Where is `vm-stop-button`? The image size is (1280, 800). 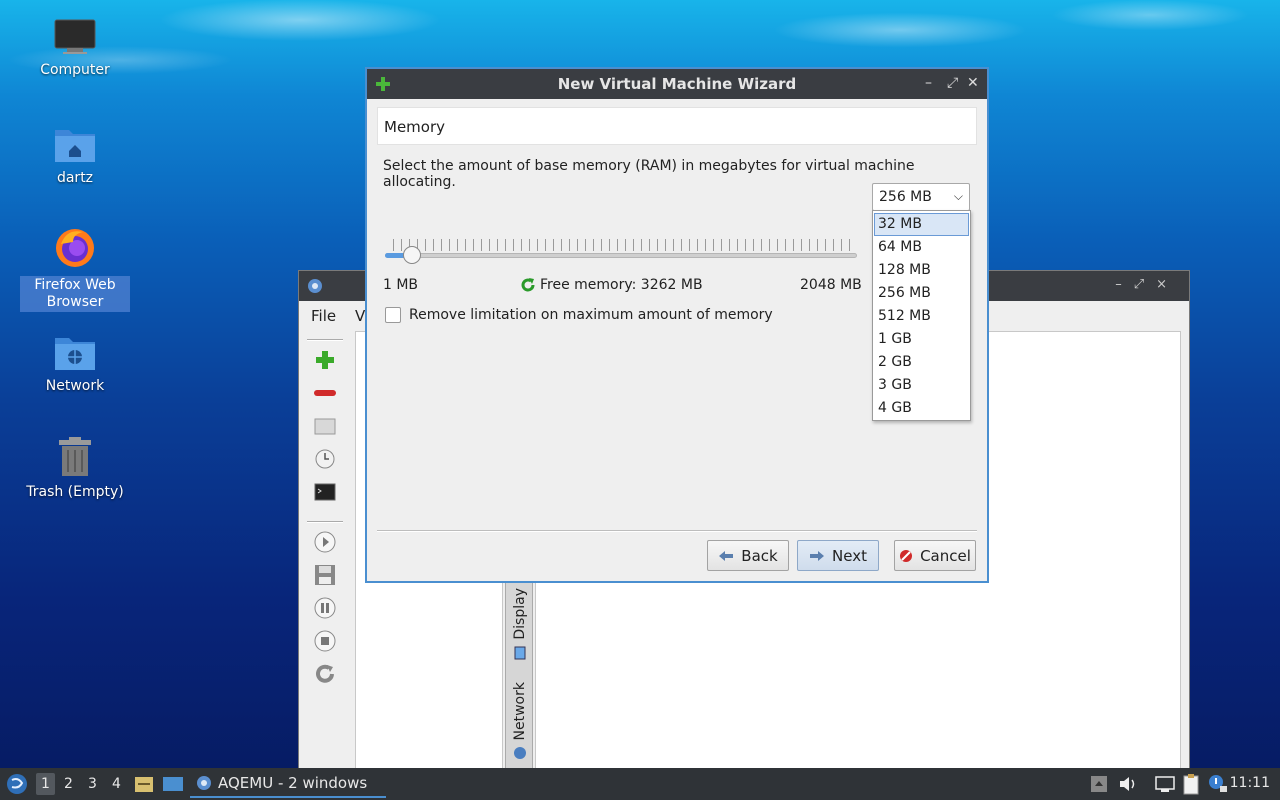
vm-stop-button is located at coordinates (325, 641).